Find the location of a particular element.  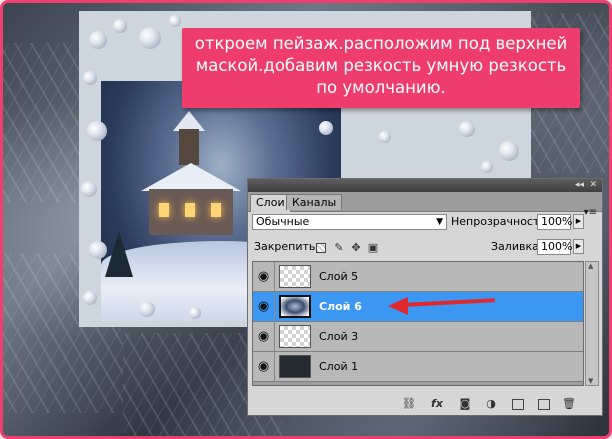

panel-menu-icon: ▾≡ is located at coordinates (590, 212).